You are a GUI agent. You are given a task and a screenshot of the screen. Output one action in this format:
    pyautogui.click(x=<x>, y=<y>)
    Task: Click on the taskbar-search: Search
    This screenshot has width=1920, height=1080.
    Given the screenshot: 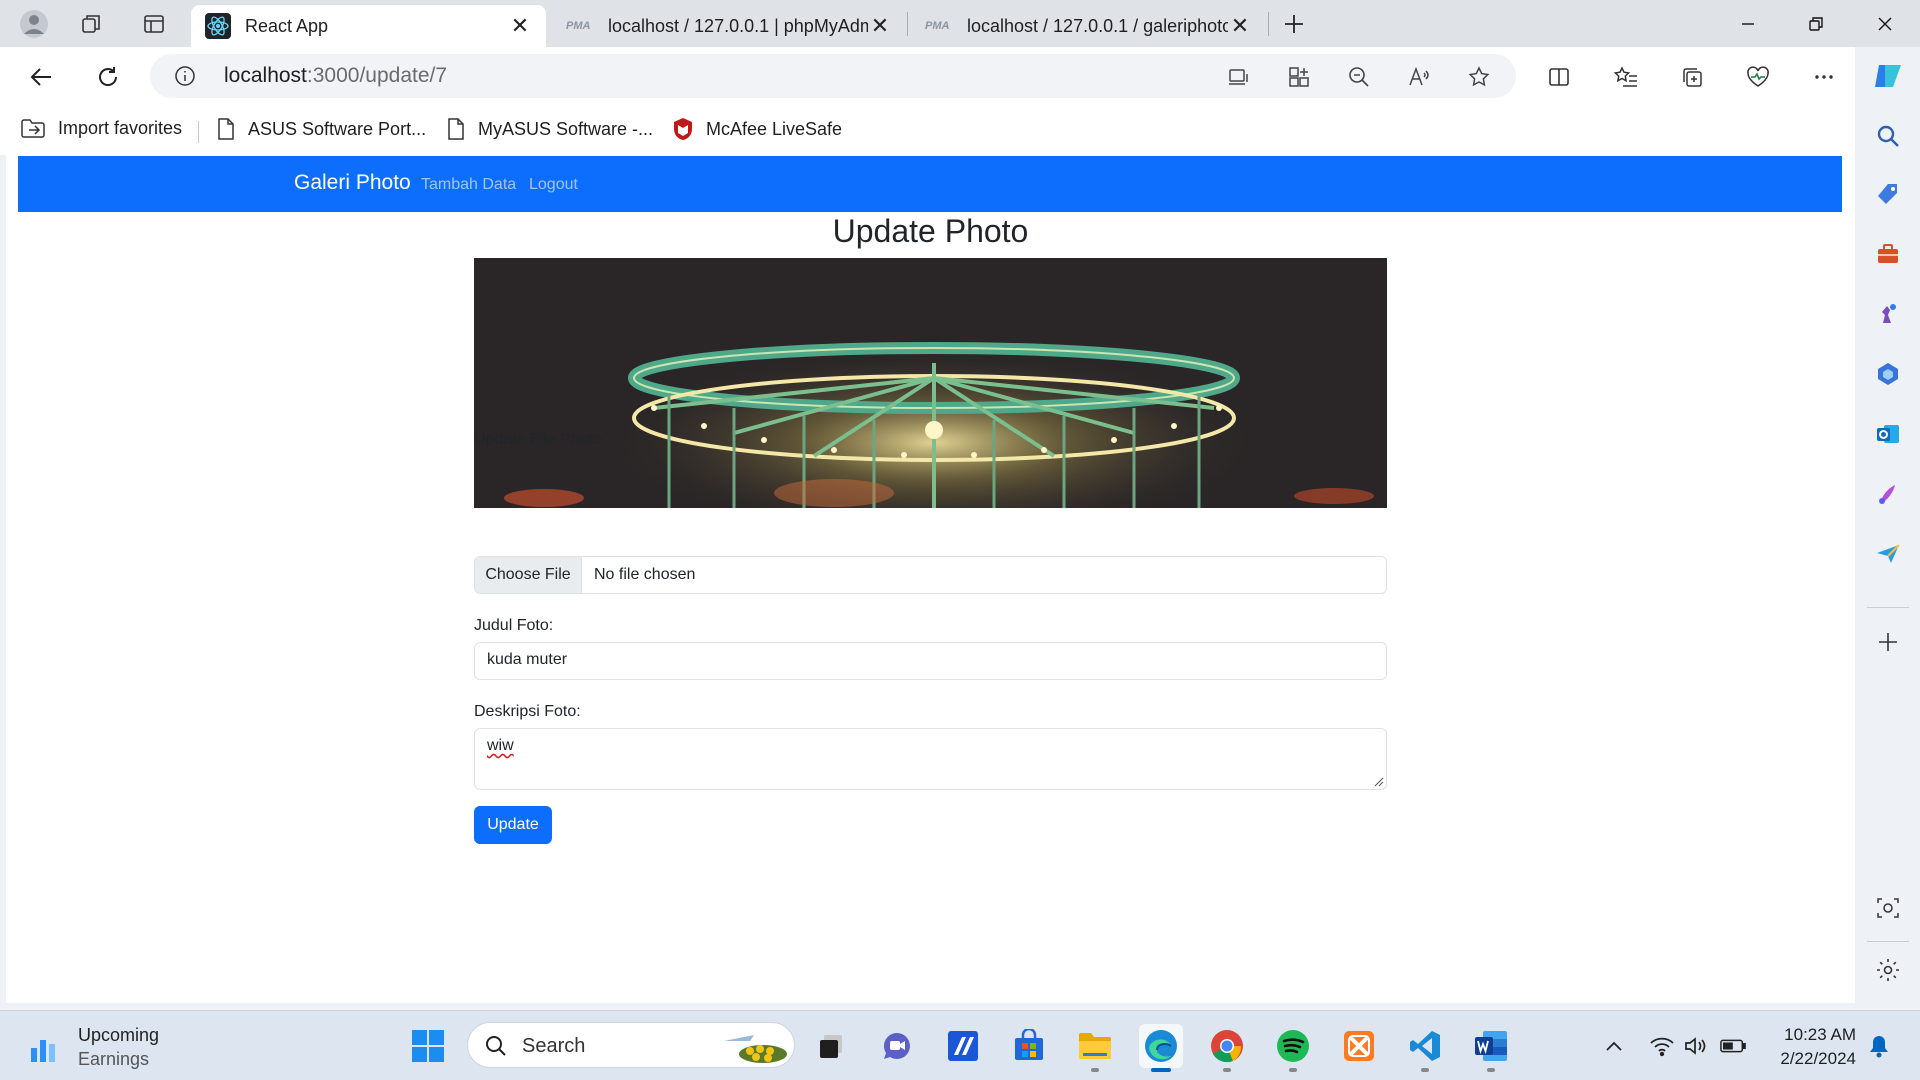 What is the action you would take?
    pyautogui.click(x=631, y=1045)
    